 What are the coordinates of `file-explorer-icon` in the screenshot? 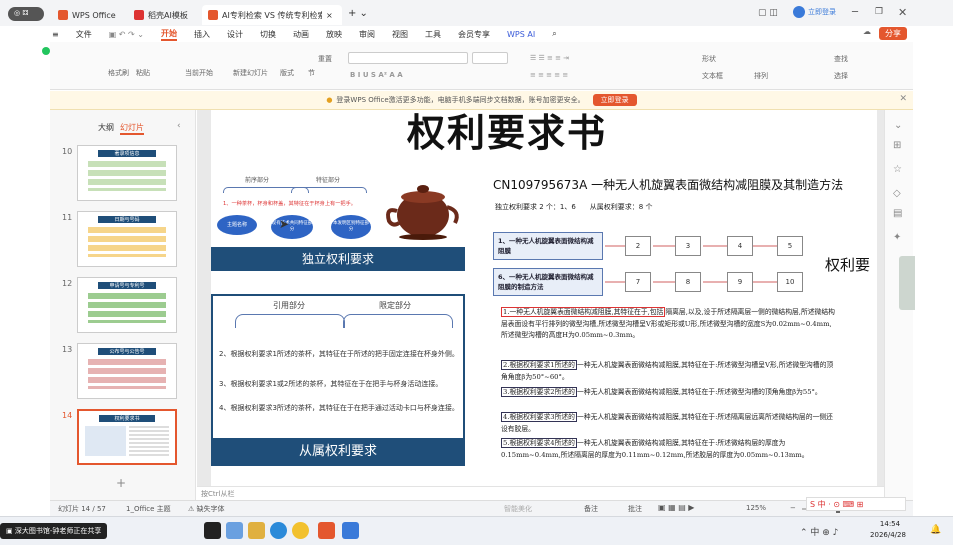 It's located at (256, 530).